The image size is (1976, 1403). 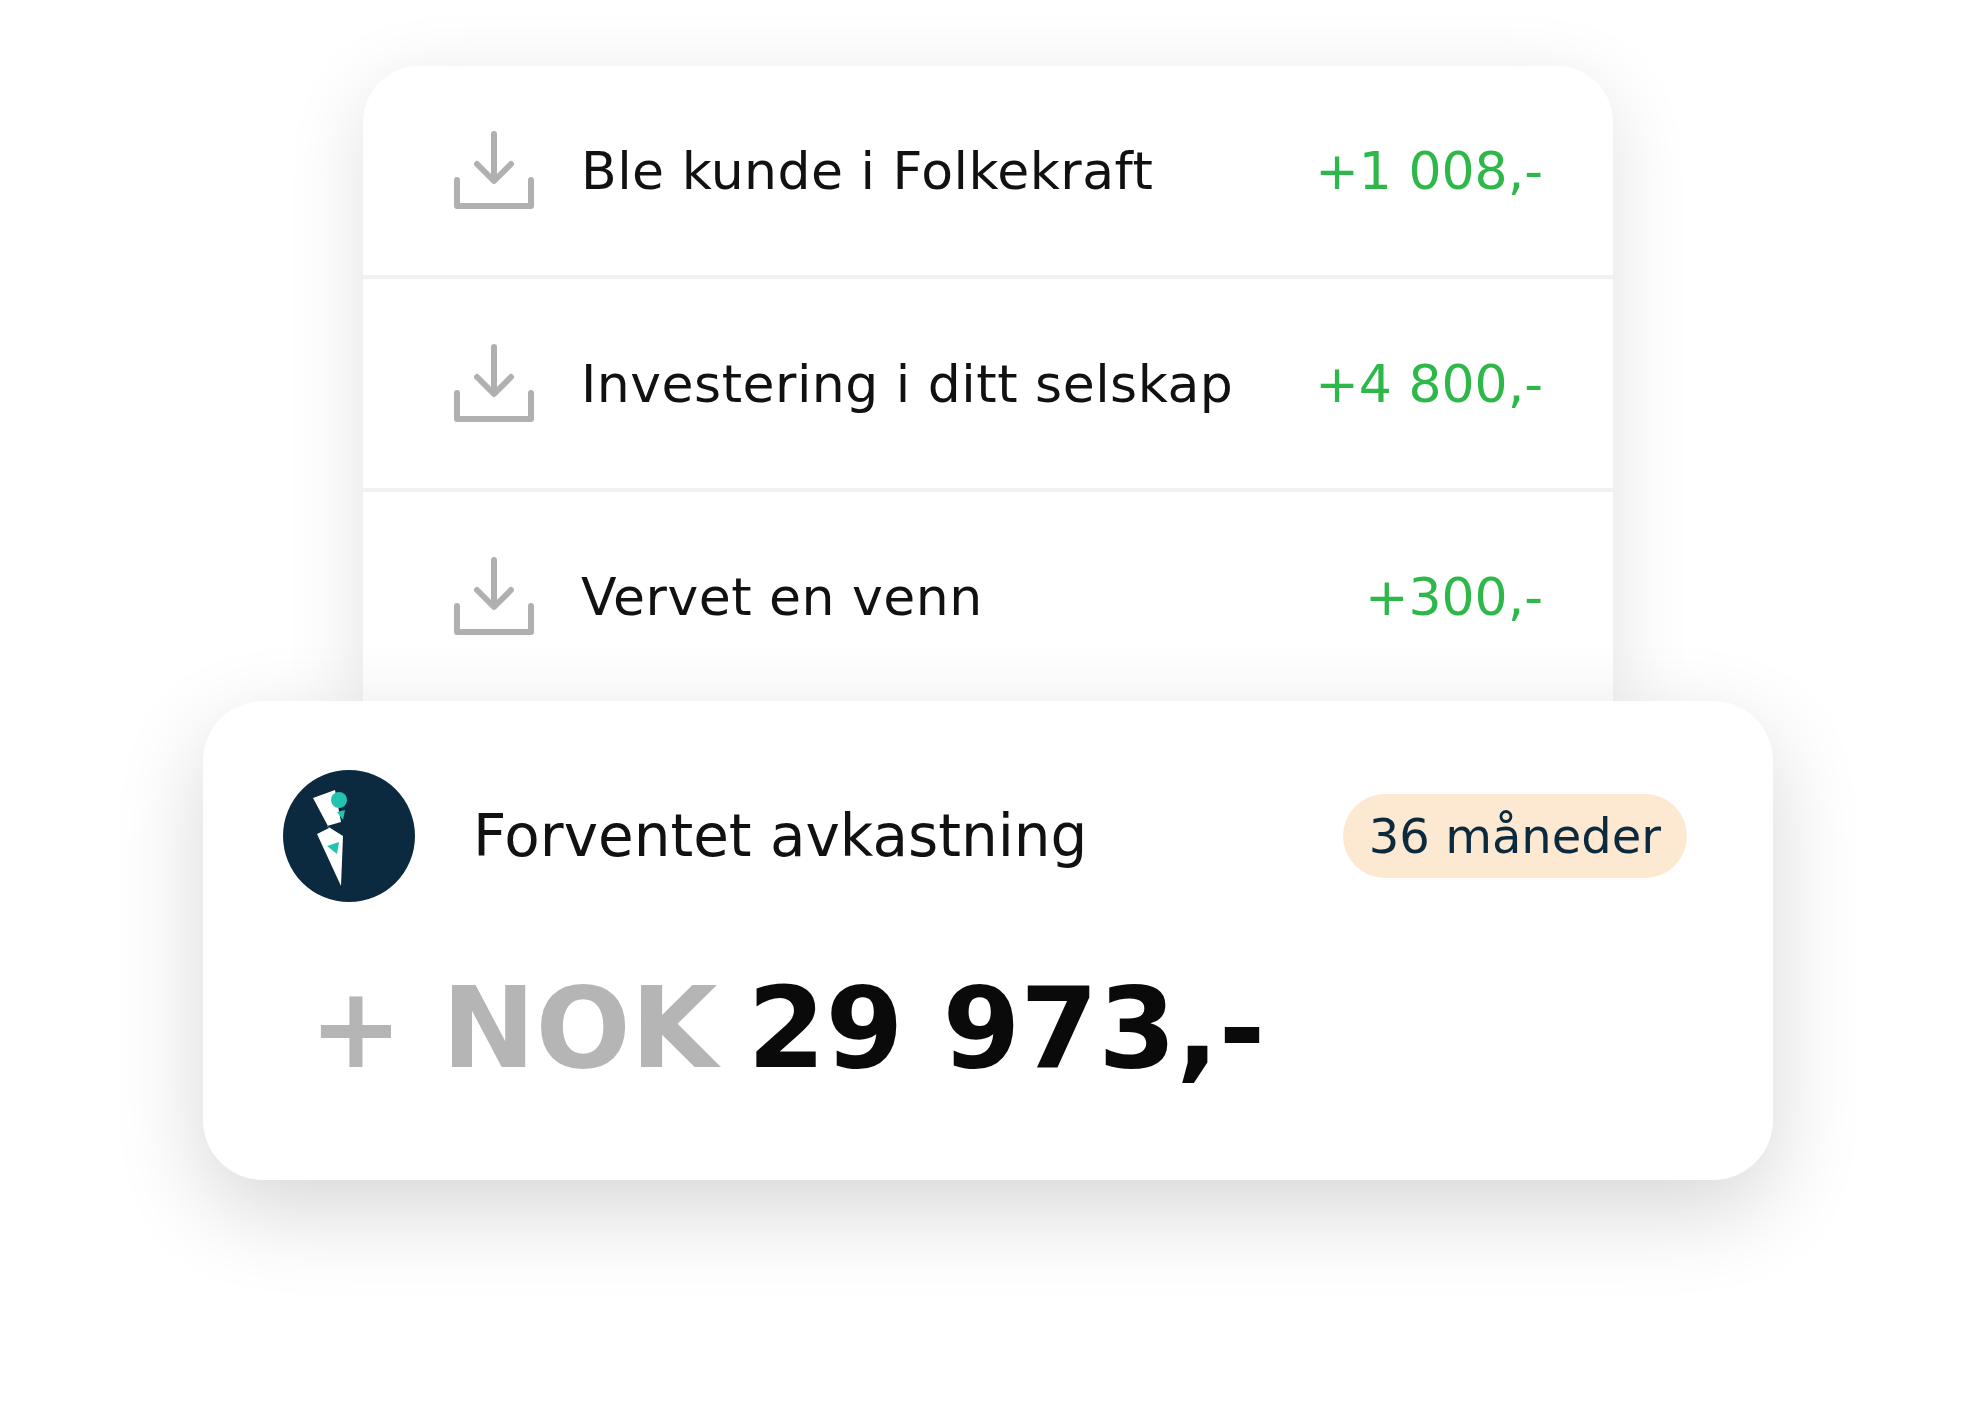 I want to click on return-amount: 29 973,-, so click(x=1006, y=1028).